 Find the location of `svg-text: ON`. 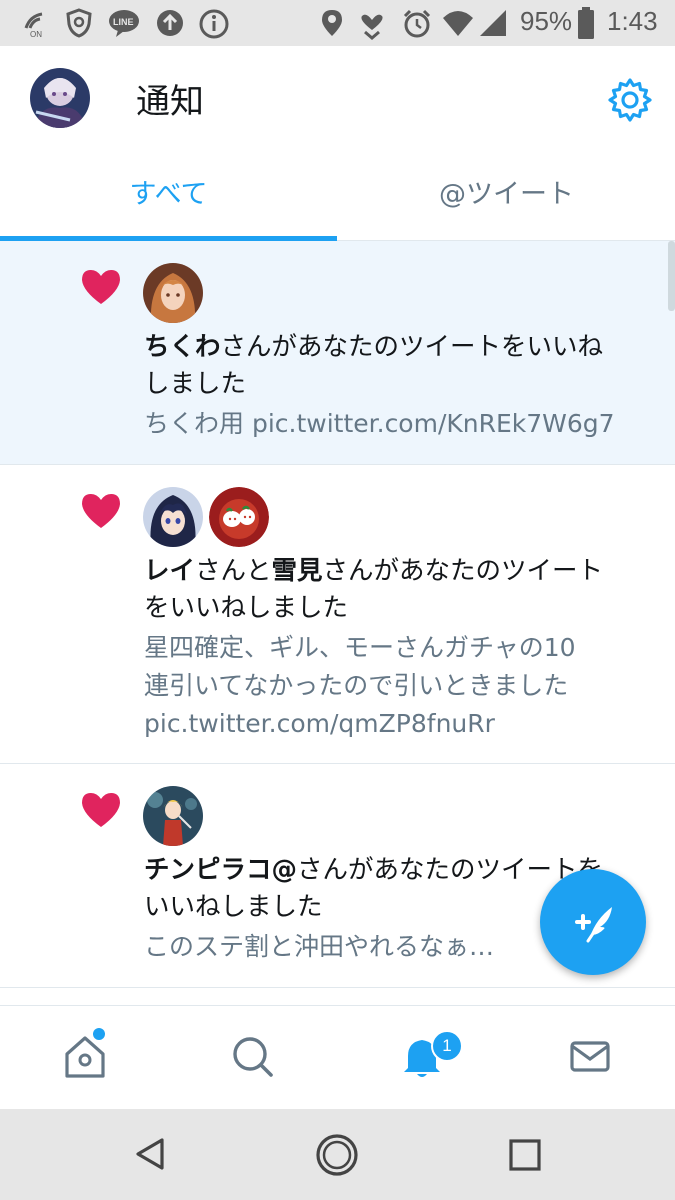

svg-text: ON is located at coordinates (36, 34).